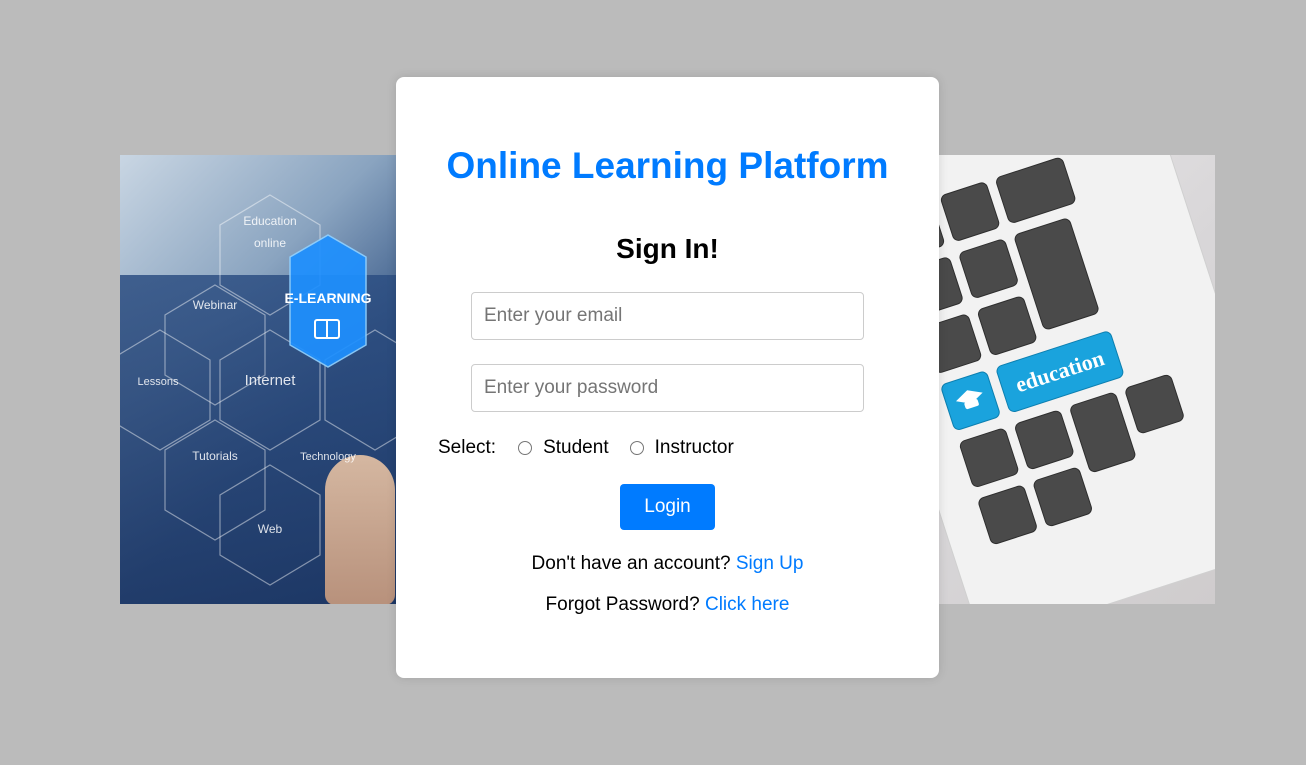  What do you see at coordinates (747, 604) in the screenshot?
I see `forgot-password-link: Click here` at bounding box center [747, 604].